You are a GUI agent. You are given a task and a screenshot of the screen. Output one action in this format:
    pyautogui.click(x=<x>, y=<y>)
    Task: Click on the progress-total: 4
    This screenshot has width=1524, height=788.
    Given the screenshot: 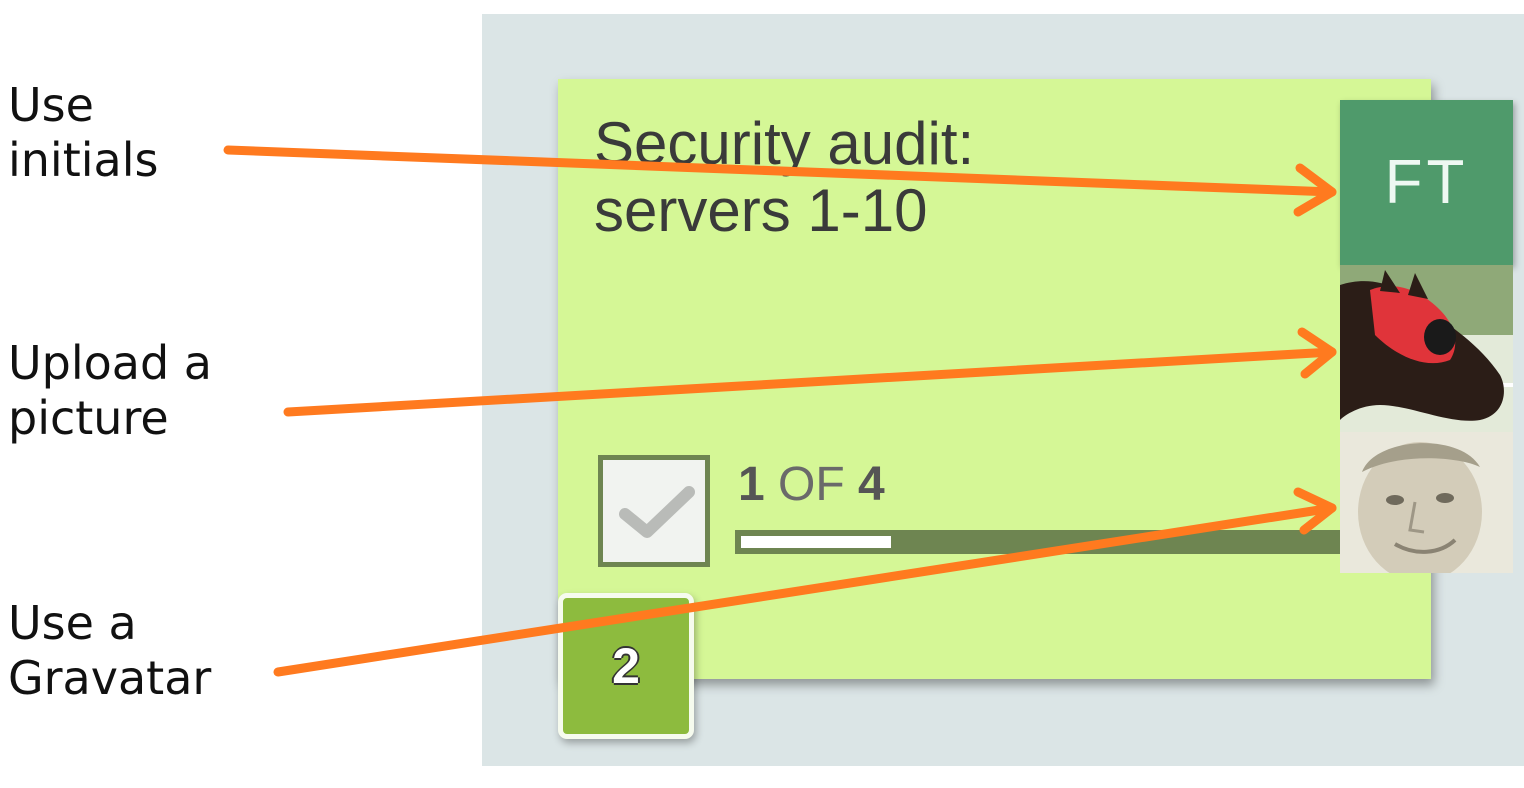 What is the action you would take?
    pyautogui.click(x=871, y=484)
    